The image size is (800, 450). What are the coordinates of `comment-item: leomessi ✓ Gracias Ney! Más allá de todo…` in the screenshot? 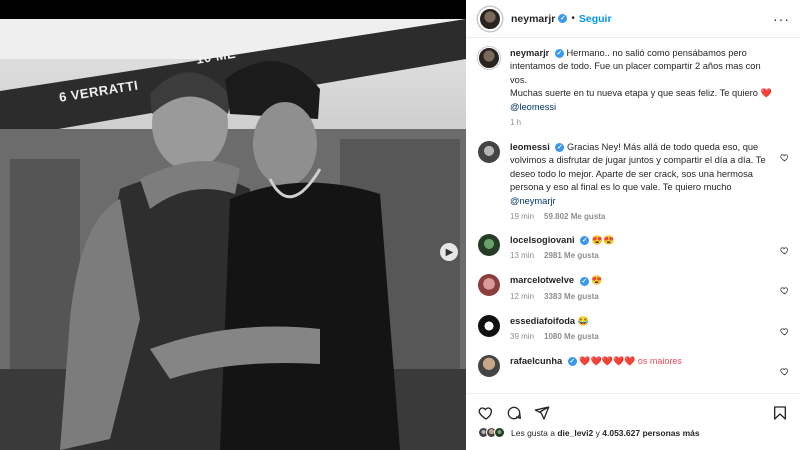 It's located at (633, 181).